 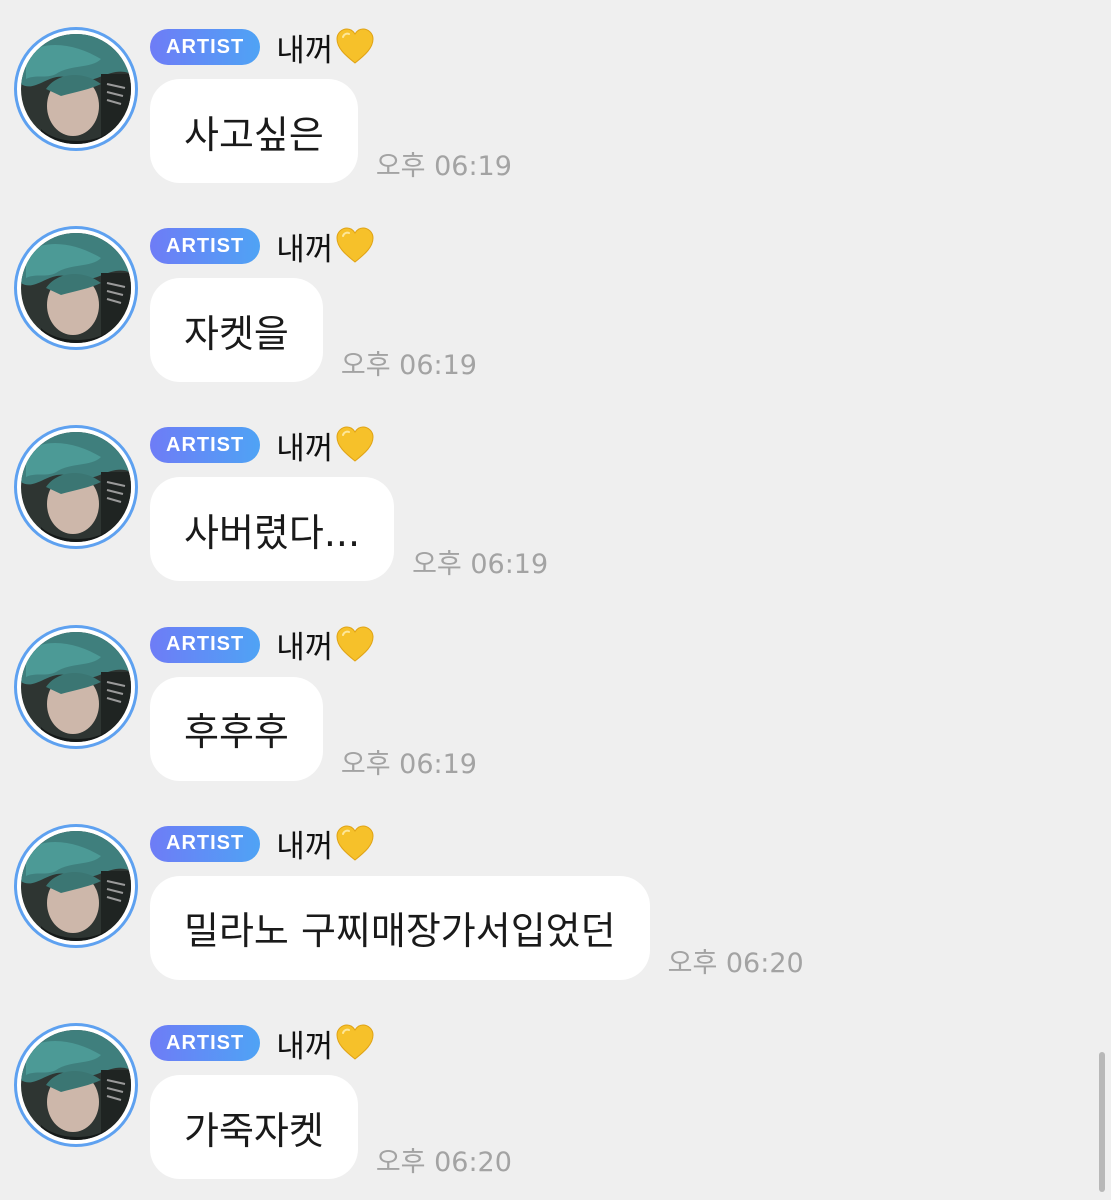 I want to click on message-row: 밀라노 구찌매장가서입었던 오후 06:20, so click(x=477, y=927).